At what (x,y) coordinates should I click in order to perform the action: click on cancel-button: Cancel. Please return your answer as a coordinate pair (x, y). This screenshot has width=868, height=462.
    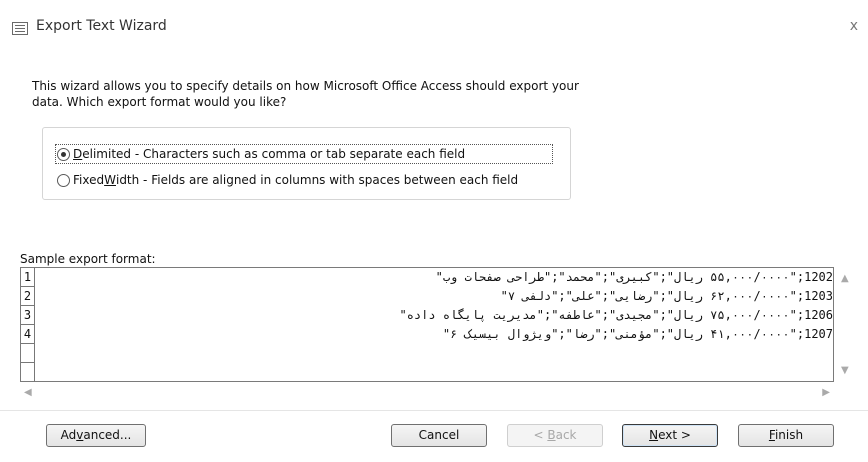
    Looking at the image, I should click on (439, 435).